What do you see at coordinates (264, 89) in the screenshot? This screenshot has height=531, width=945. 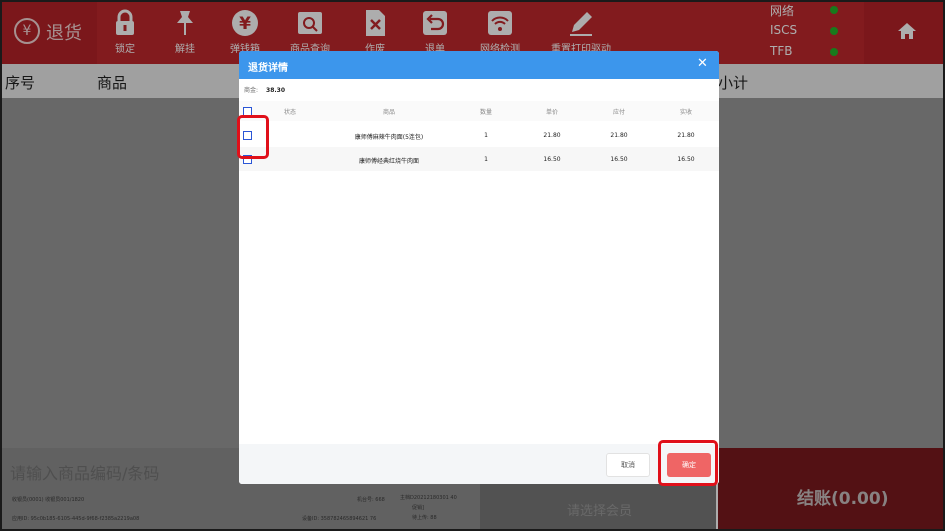 I see `amount-row: 商金: 38.30` at bounding box center [264, 89].